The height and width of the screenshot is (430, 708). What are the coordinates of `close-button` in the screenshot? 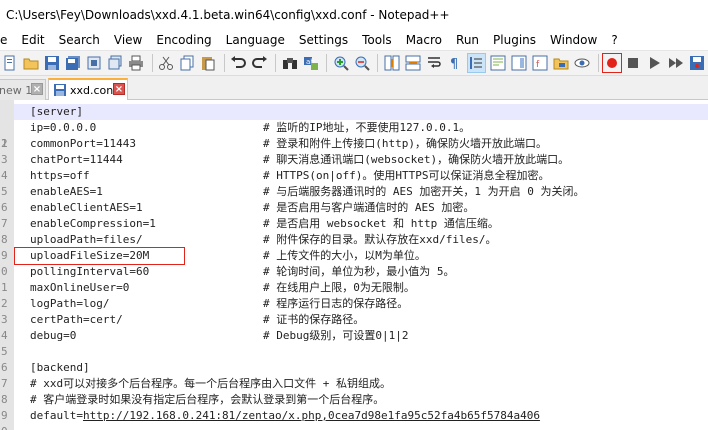 It's located at (93, 63).